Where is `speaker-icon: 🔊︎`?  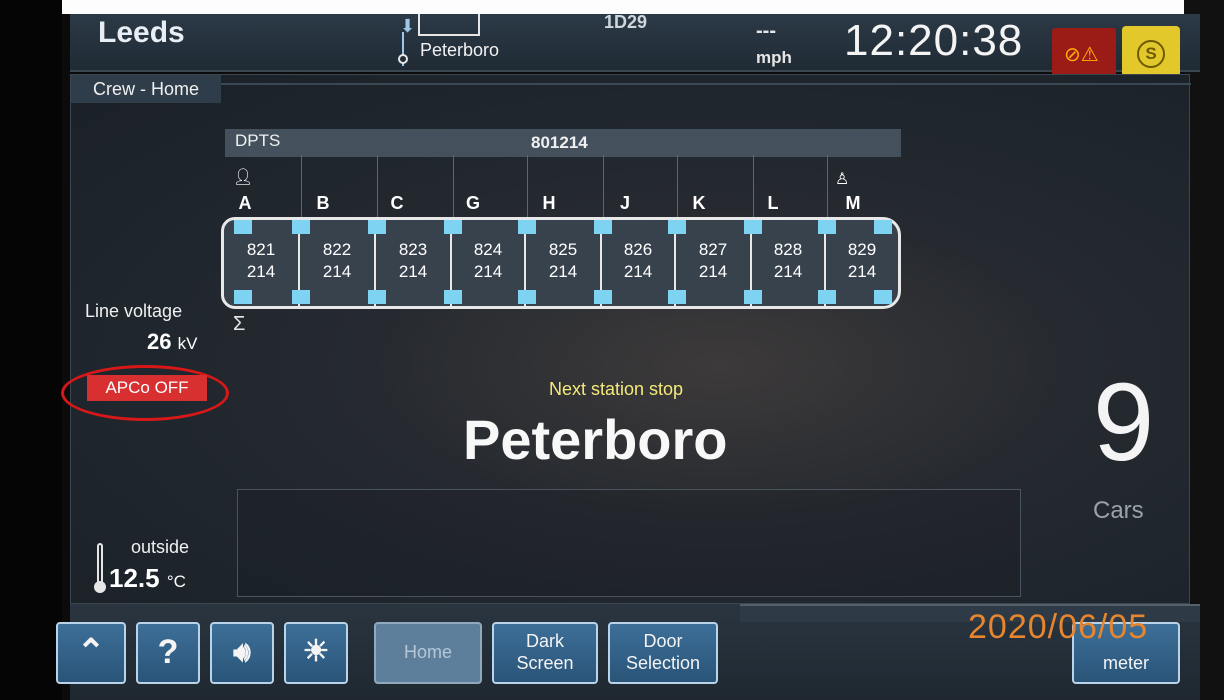
speaker-icon: 🔊︎ is located at coordinates (242, 651).